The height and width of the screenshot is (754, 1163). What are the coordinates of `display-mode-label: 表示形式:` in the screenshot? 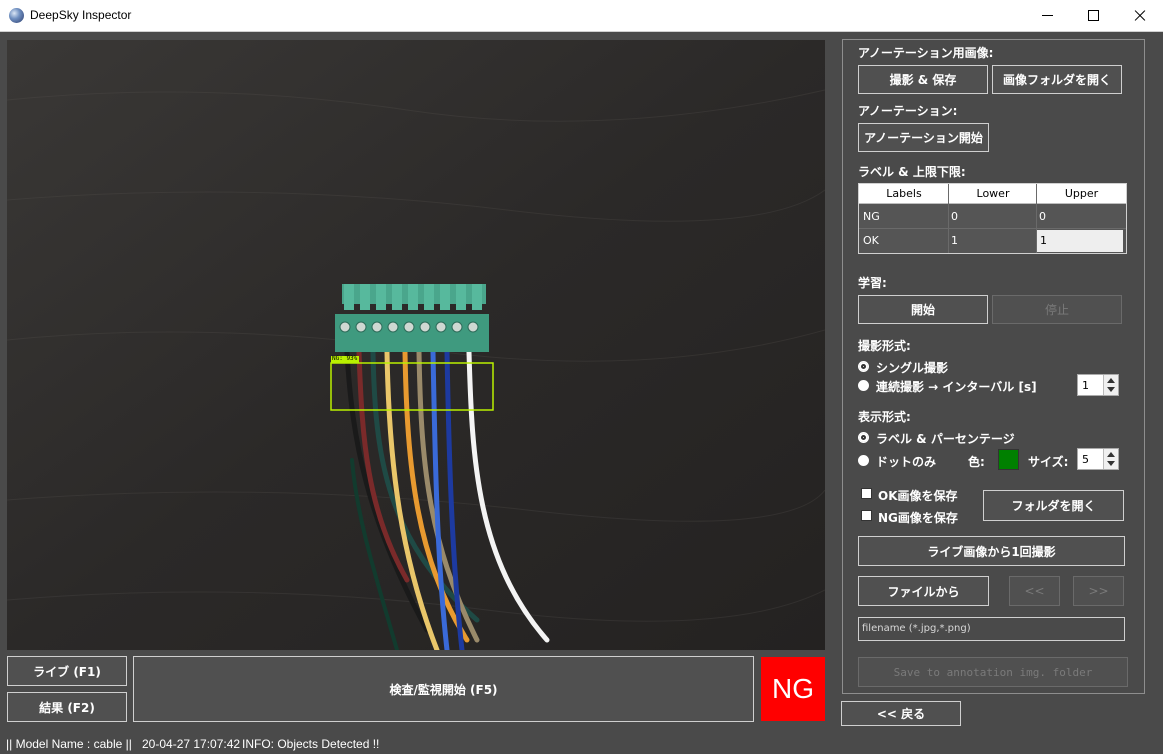 It's located at (884, 417).